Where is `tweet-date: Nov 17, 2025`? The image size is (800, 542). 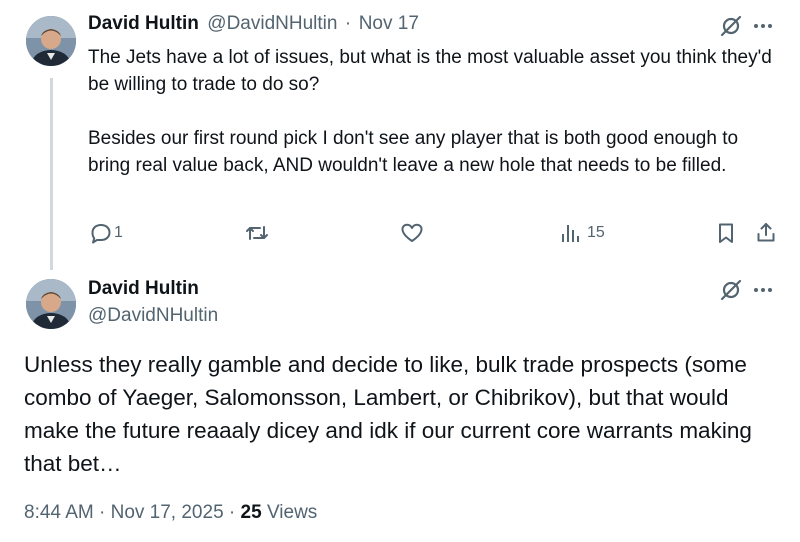
tweet-date: Nov 17, 2025 is located at coordinates (167, 512).